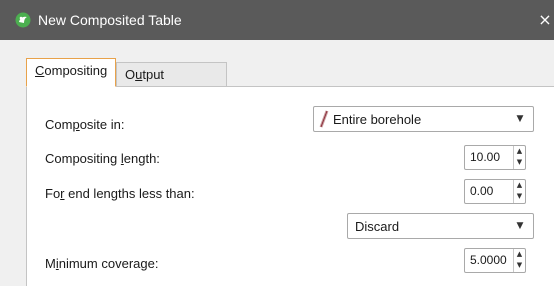  I want to click on minimum-coverage-label: Minimum coverage:, so click(102, 263).